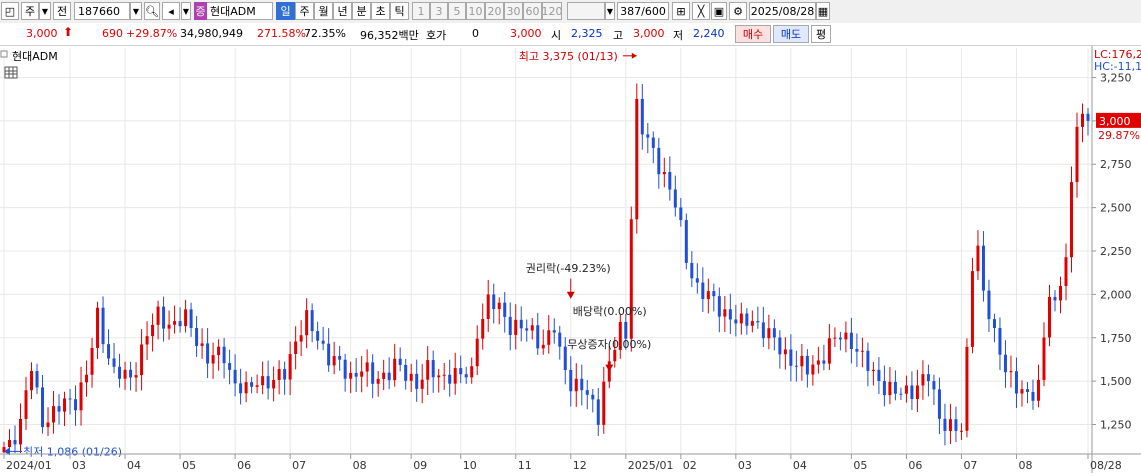 Image resolution: width=1141 pixels, height=476 pixels. Describe the element at coordinates (586, 11) in the screenshot. I see `custom-interval-input` at that location.